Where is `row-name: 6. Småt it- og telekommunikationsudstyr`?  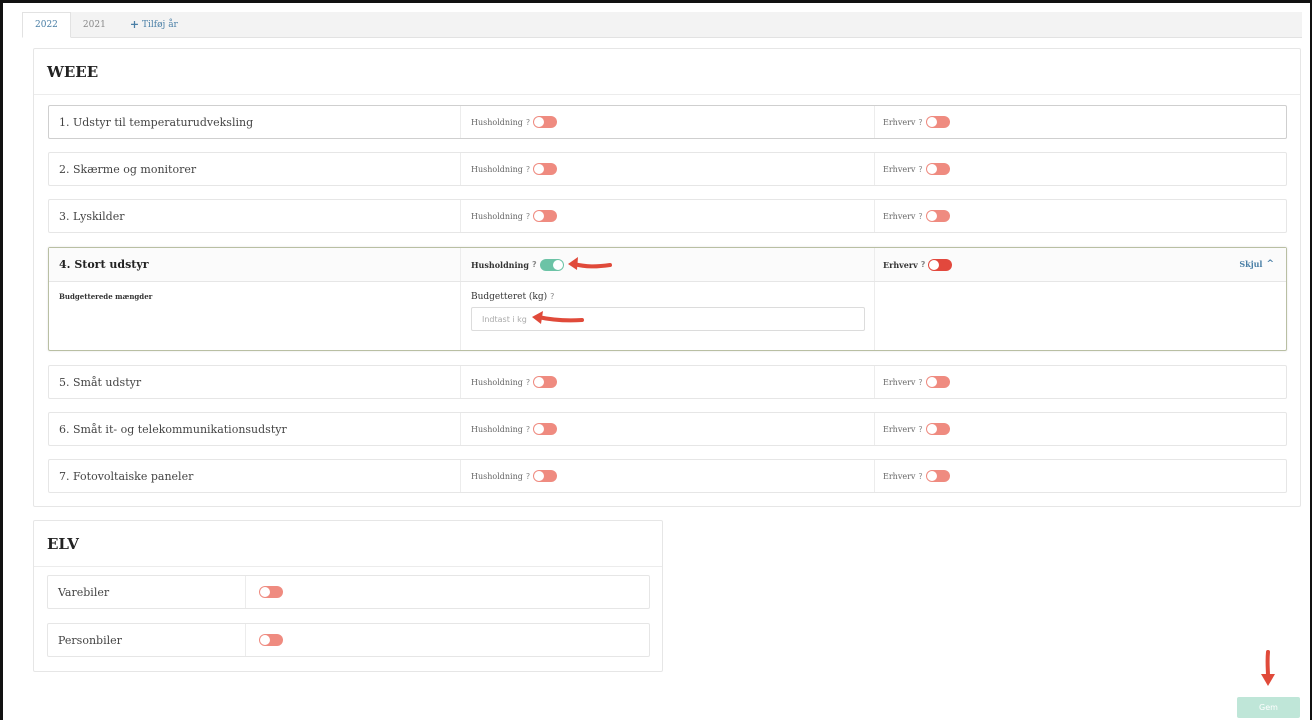 row-name: 6. Småt it- og telekommunikationsudstyr is located at coordinates (255, 429).